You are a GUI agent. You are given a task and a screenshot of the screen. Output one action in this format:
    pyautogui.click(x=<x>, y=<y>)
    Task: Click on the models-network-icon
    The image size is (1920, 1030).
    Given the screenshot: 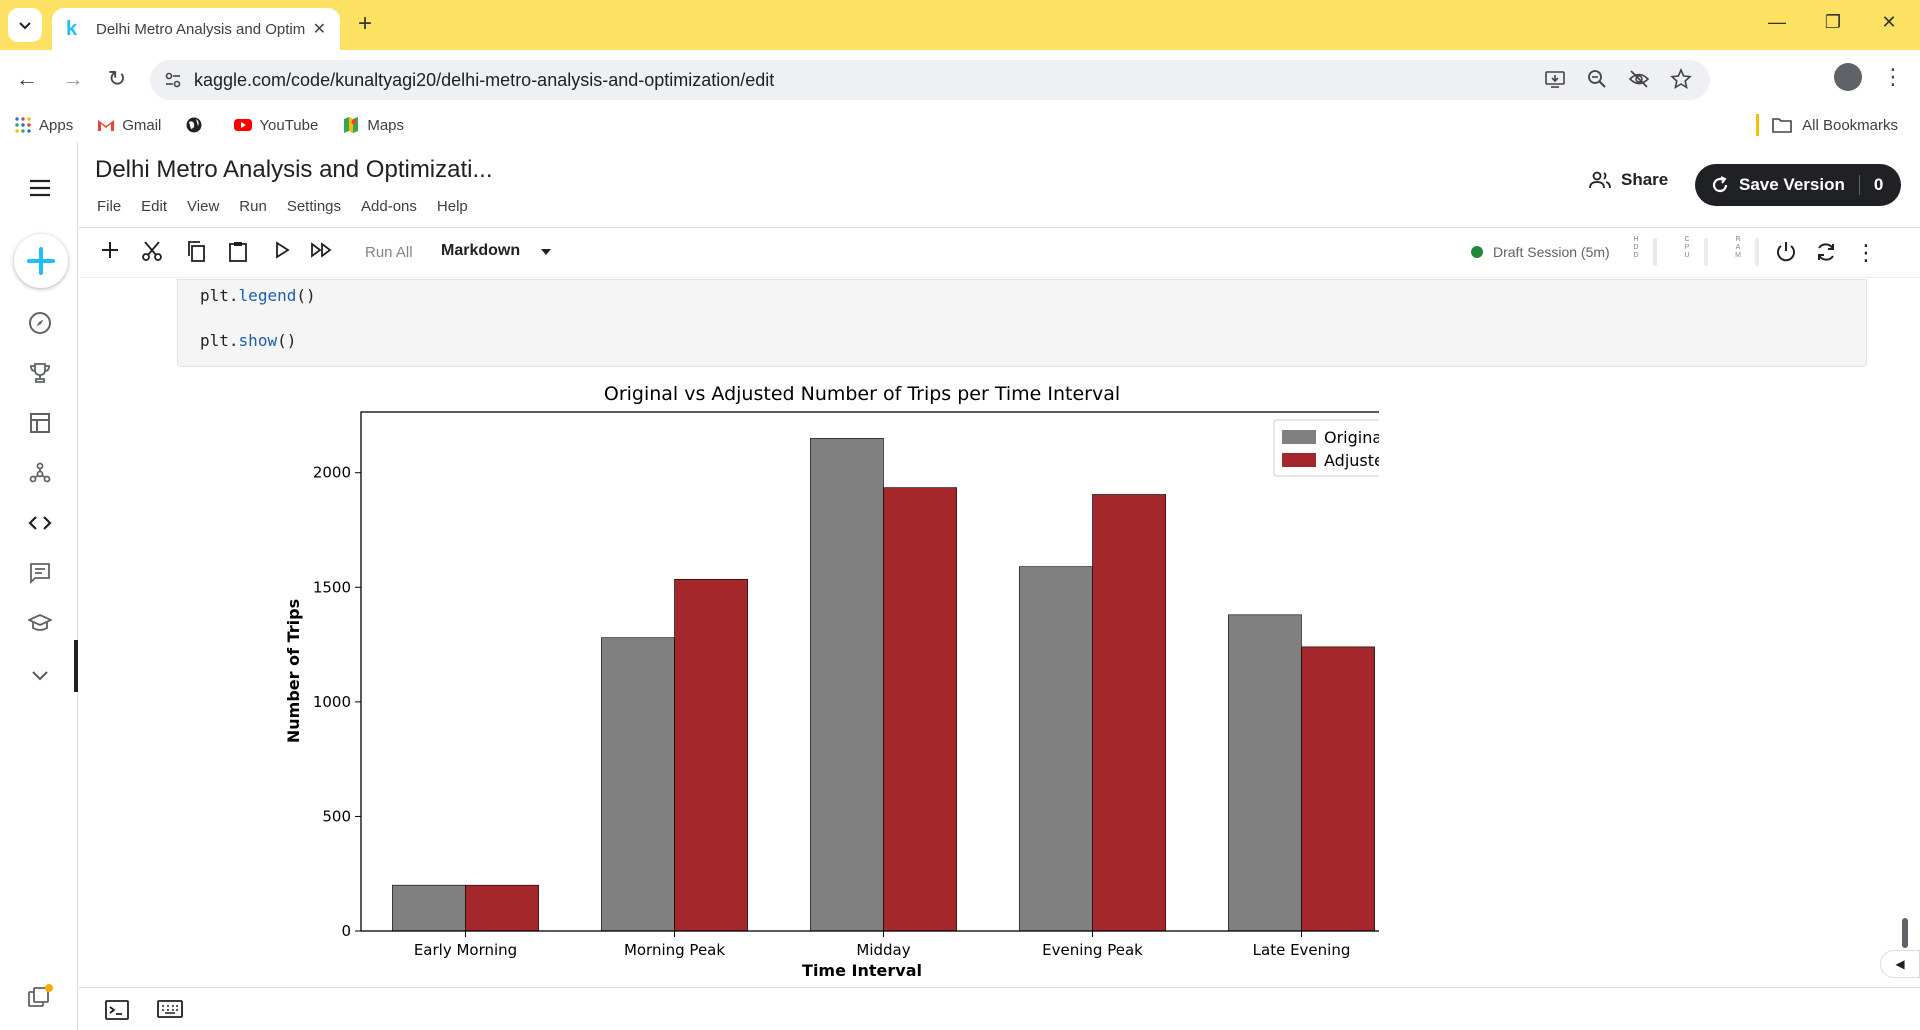 What is the action you would take?
    pyautogui.click(x=40, y=475)
    